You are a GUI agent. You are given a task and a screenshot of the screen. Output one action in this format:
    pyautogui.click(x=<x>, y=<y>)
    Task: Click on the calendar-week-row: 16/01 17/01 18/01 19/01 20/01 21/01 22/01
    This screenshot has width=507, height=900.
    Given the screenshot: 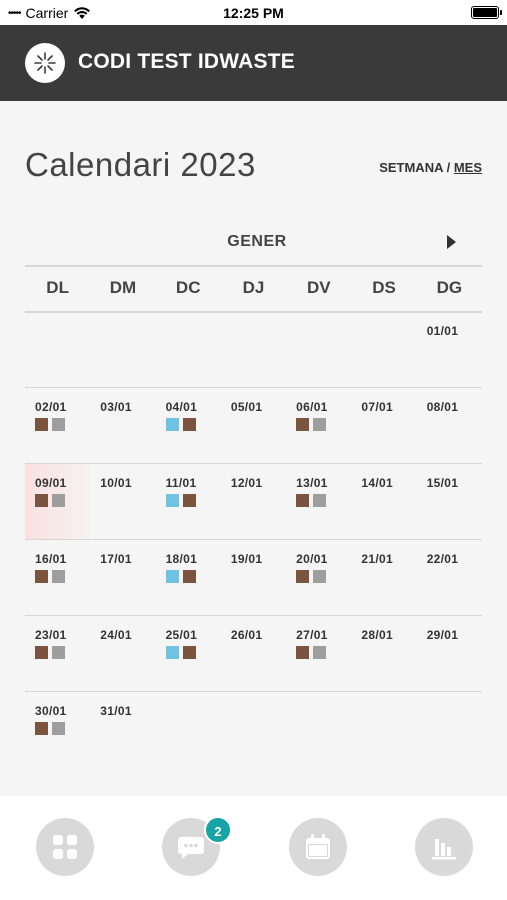 What is the action you would take?
    pyautogui.click(x=253, y=578)
    